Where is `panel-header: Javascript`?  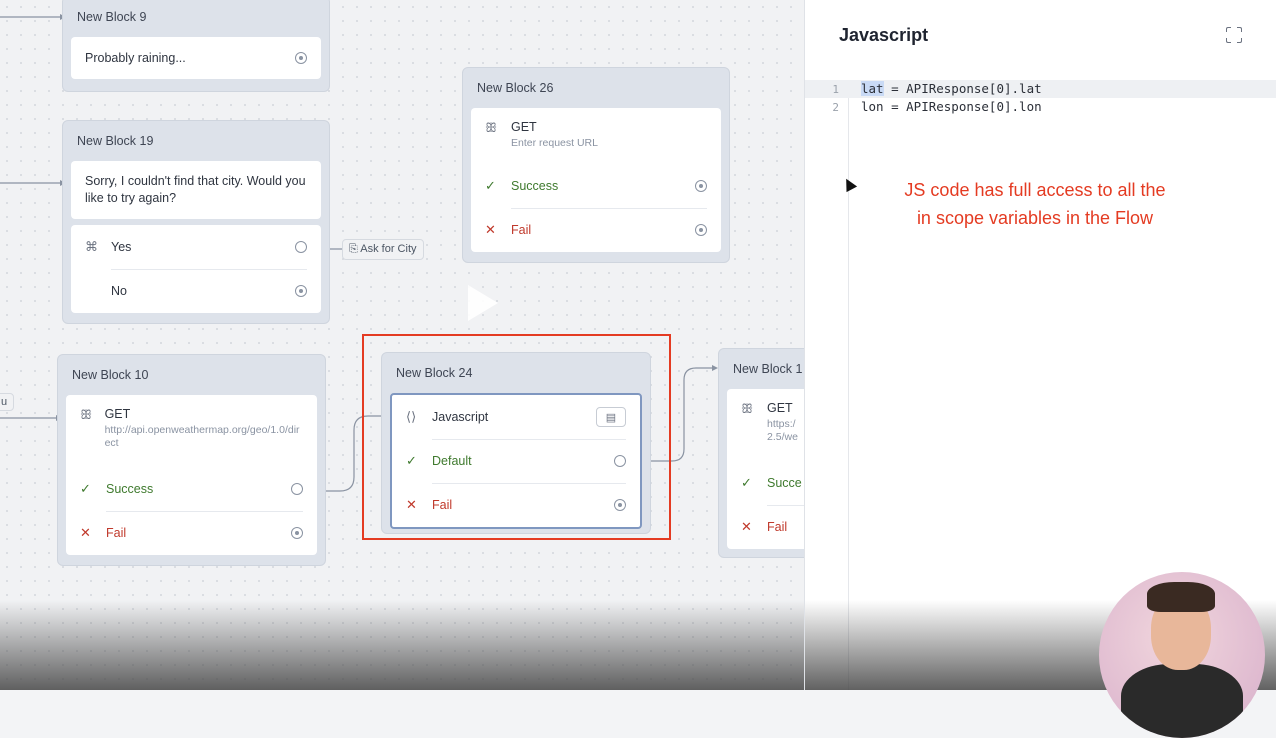
panel-header: Javascript is located at coordinates (1040, 35).